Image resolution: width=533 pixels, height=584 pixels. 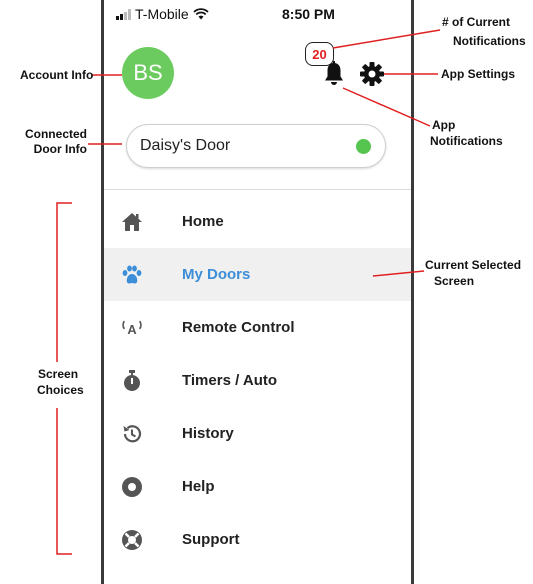 I want to click on annotation-current-screen-line1: Current Selected, so click(x=473, y=265).